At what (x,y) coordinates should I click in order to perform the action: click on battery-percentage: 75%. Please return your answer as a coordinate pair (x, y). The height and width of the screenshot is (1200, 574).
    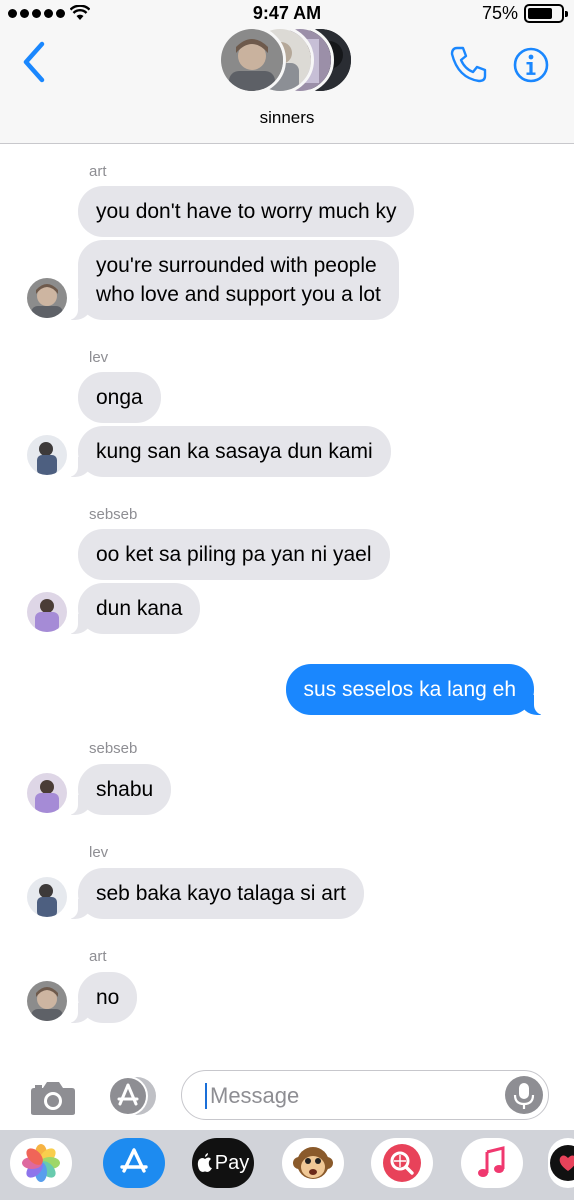
    Looking at the image, I should click on (499, 13).